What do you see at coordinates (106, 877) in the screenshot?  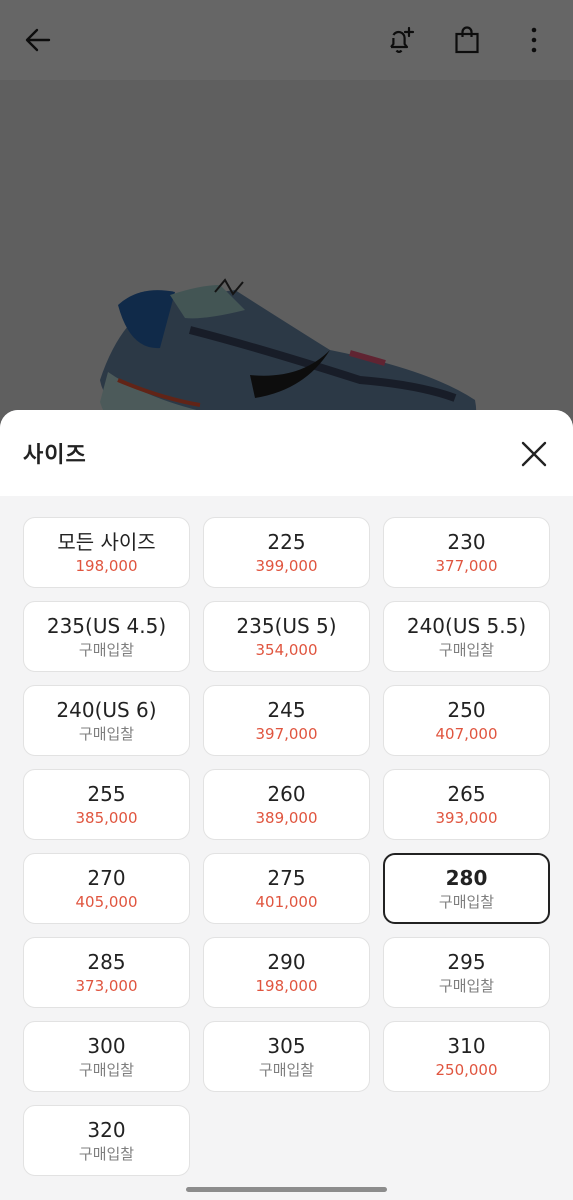 I see `size-label: 270` at bounding box center [106, 877].